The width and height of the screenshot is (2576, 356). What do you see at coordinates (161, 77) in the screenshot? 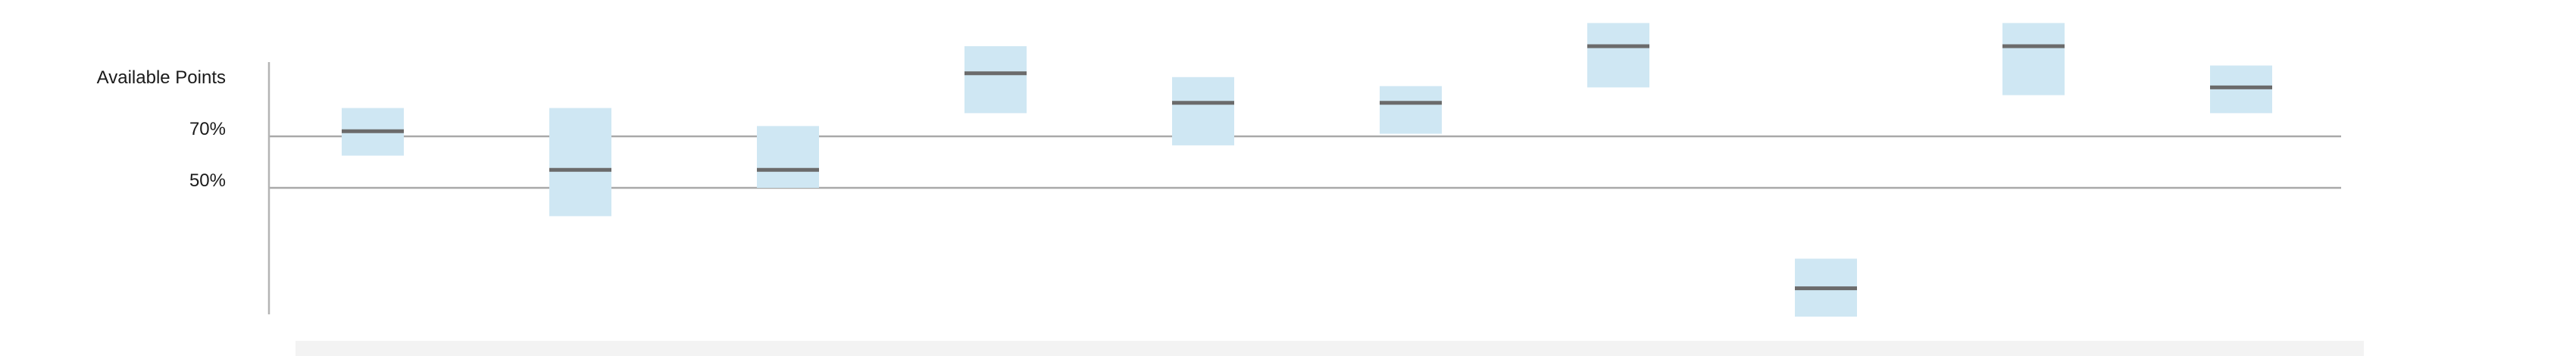
I see `y-axis-label: Available Points` at bounding box center [161, 77].